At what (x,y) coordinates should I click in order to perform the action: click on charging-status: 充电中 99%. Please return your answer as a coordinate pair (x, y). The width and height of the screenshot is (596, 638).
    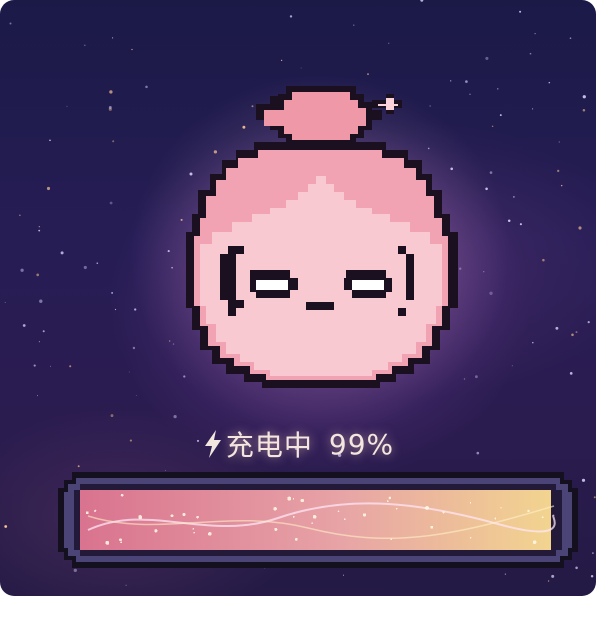
    Looking at the image, I should click on (298, 444).